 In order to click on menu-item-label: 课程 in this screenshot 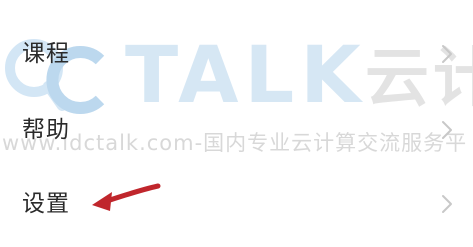, I will do `click(46, 54)`.